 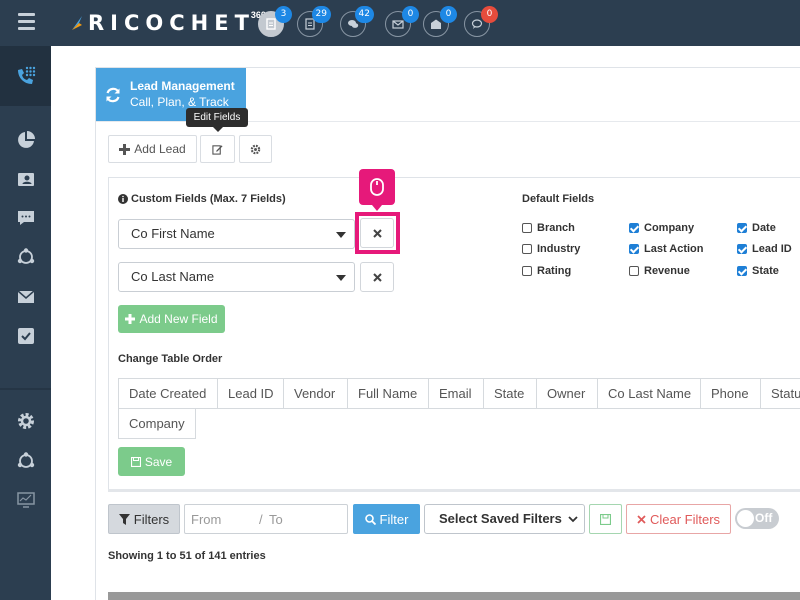 What do you see at coordinates (202, 199) in the screenshot?
I see `custom-fields-heading: Custom Fields (Max. 7 Fields)` at bounding box center [202, 199].